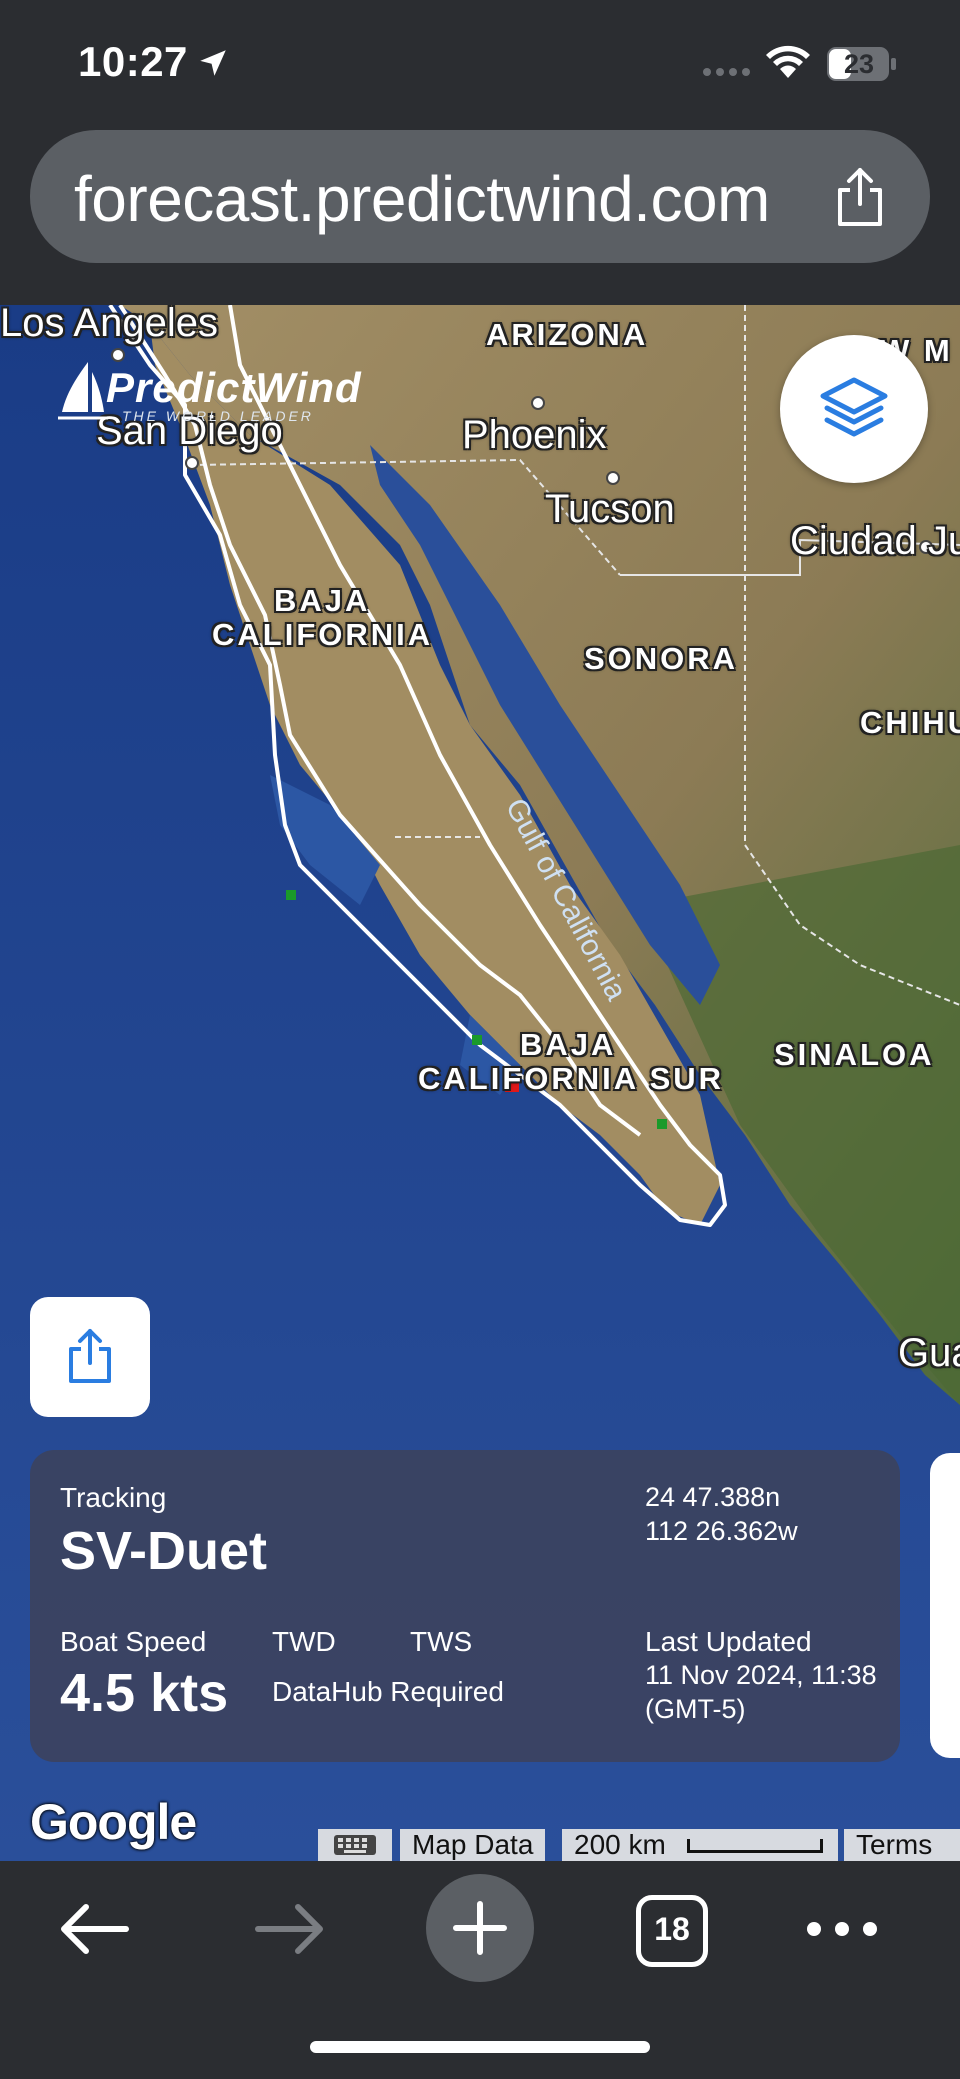 This screenshot has width=960, height=2079. Describe the element at coordinates (323, 634) in the screenshot. I see `map-label-california: CALIFORNIA` at that location.